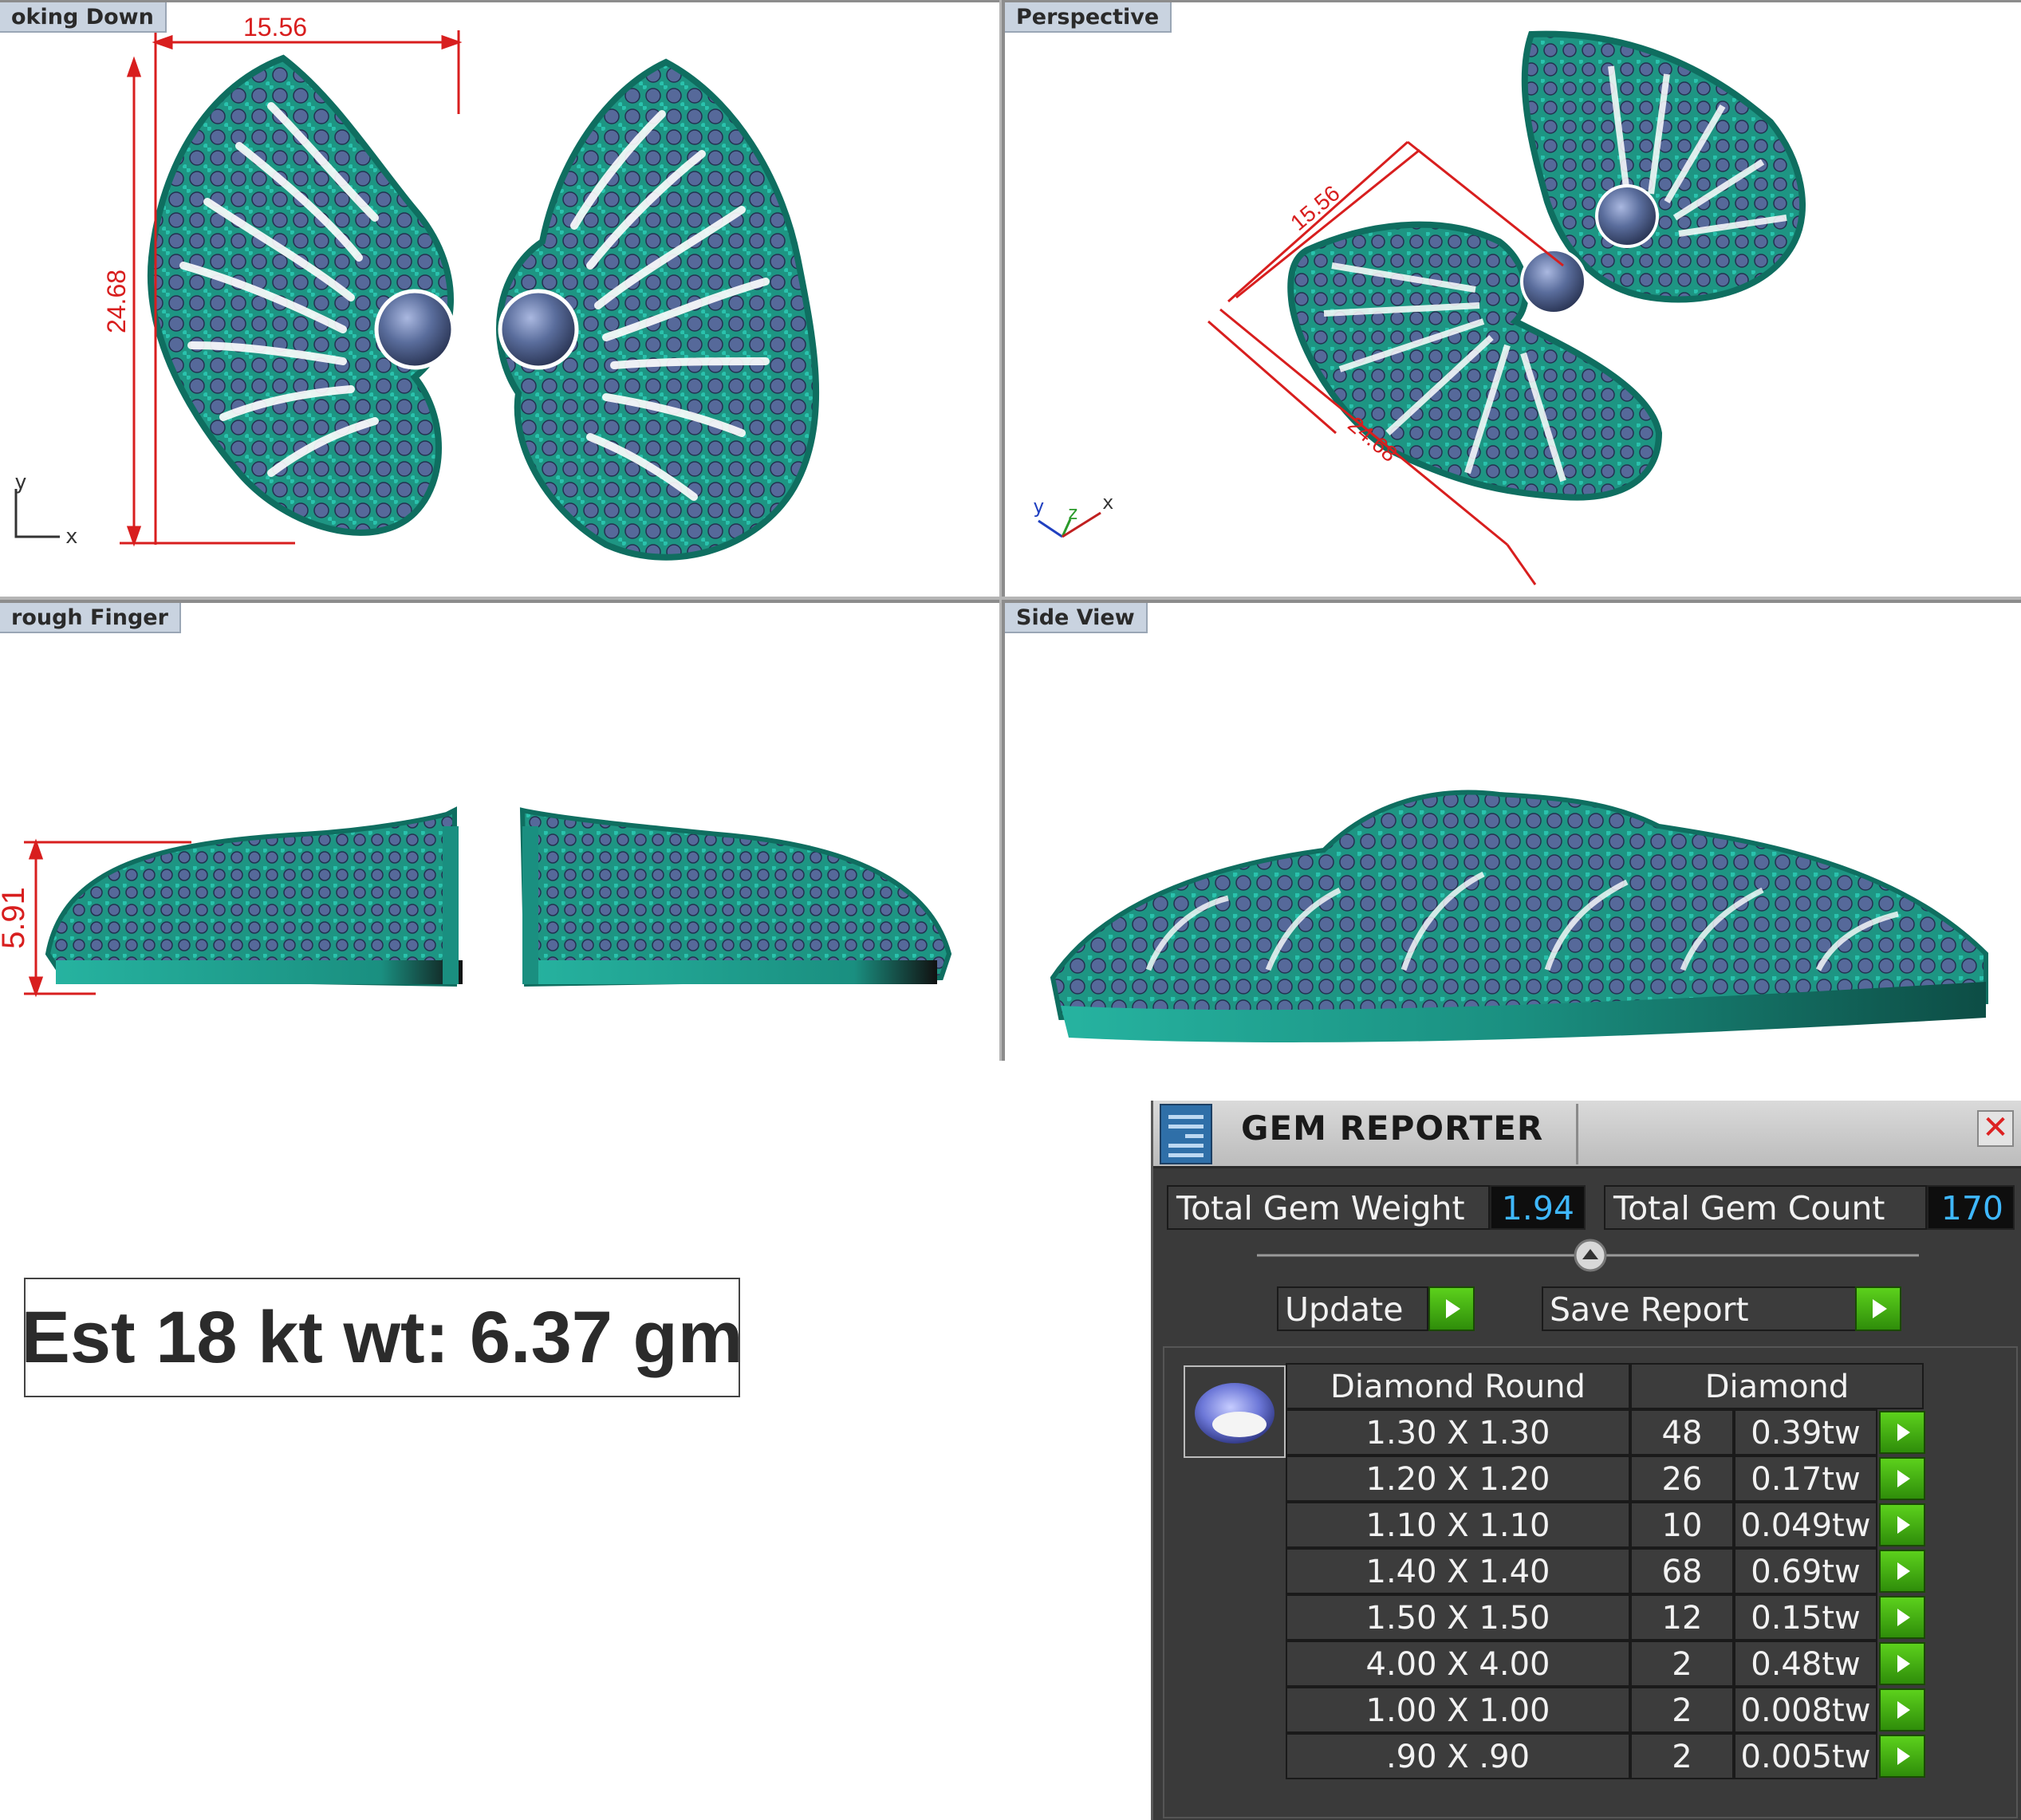 Image resolution: width=2021 pixels, height=1820 pixels. Describe the element at coordinates (1806, 1756) in the screenshot. I see `gem-weight-cell: 0.005tw` at that location.